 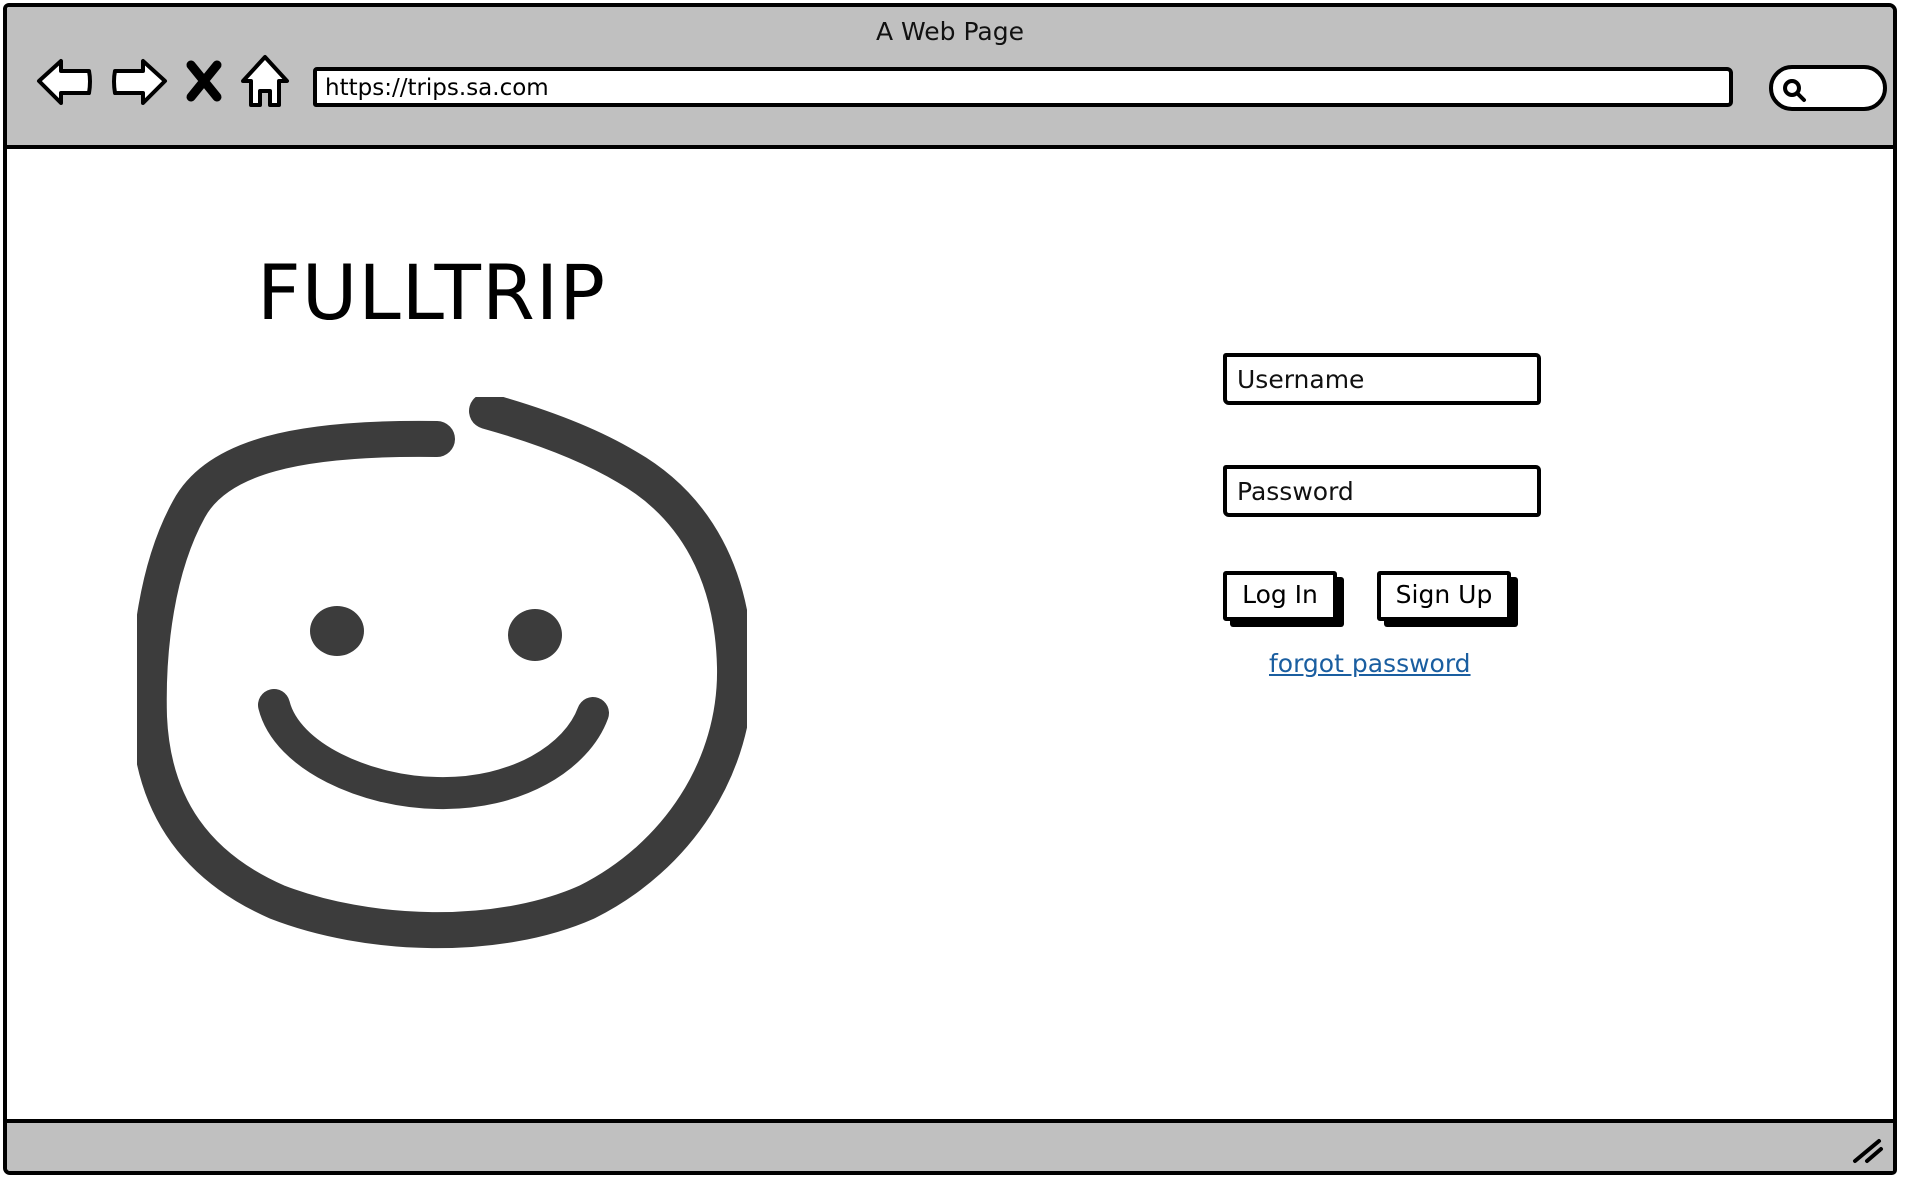 What do you see at coordinates (1023, 87) in the screenshot?
I see `url-bar: https://trips.sa.com` at bounding box center [1023, 87].